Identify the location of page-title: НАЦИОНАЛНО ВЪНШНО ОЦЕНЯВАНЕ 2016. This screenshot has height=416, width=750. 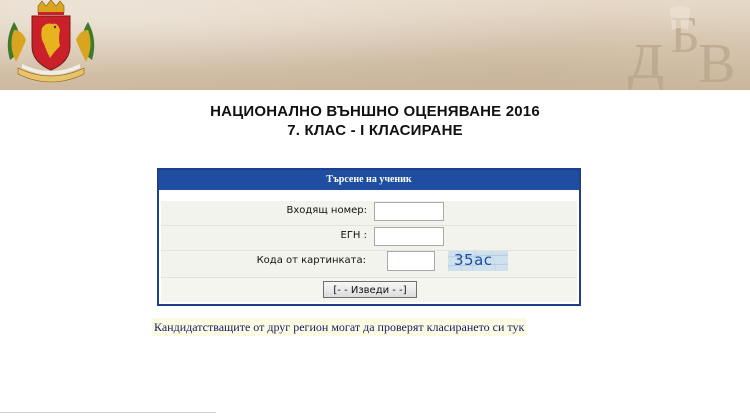
(375, 111).